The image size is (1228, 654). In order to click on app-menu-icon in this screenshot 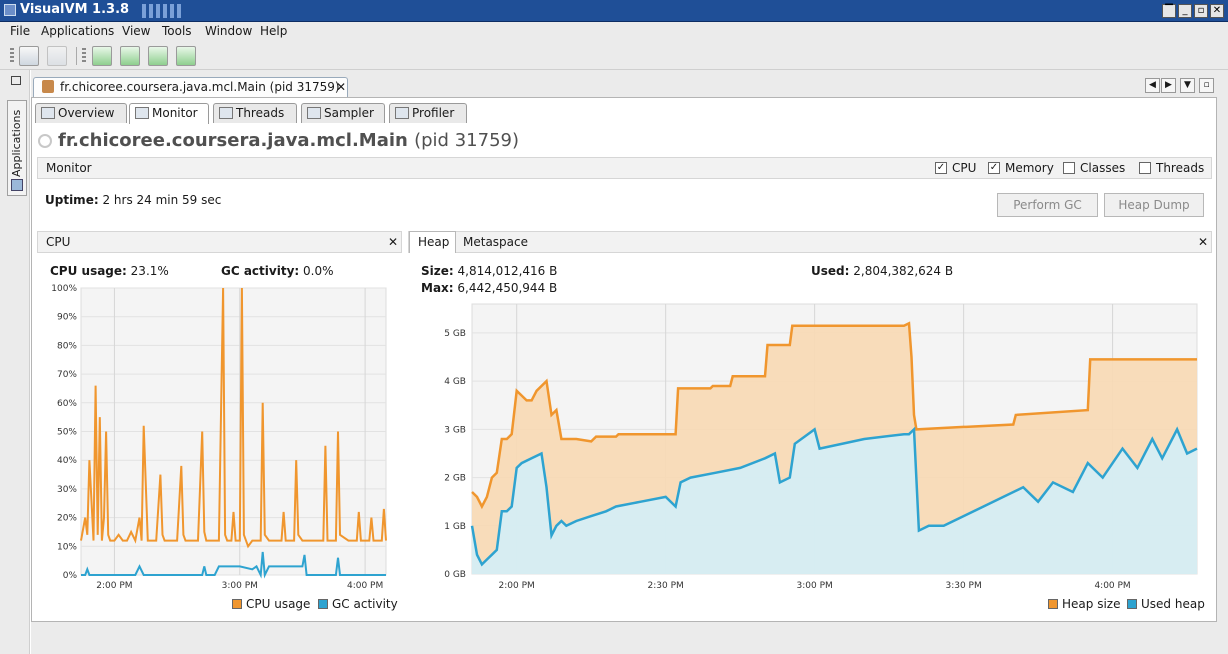, I will do `click(10, 10)`.